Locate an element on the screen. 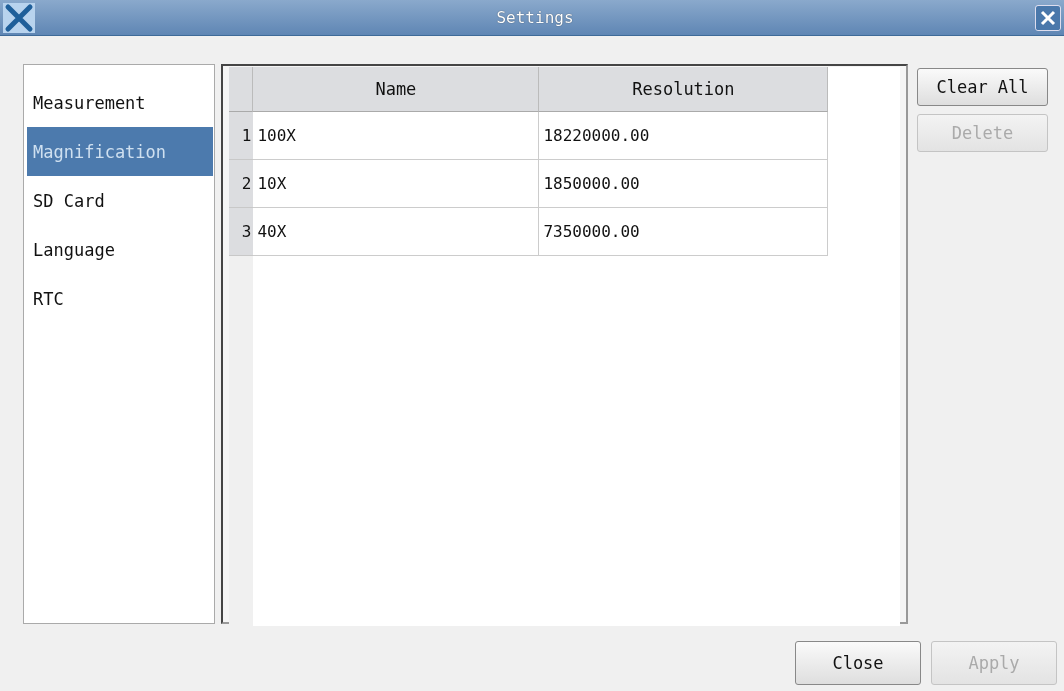 This screenshot has height=691, width=1064. tools-icon is located at coordinates (19, 17).